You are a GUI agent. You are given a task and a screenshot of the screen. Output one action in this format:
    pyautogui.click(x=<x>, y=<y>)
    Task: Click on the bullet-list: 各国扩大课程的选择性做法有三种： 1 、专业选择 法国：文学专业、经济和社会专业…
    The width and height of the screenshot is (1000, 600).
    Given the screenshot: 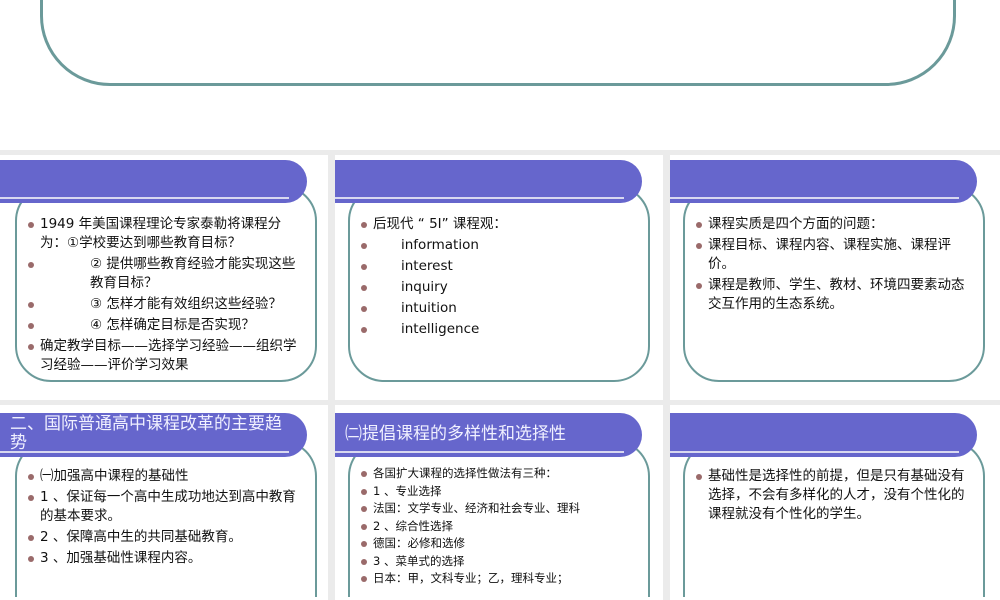 What is the action you would take?
    pyautogui.click(x=500, y=526)
    